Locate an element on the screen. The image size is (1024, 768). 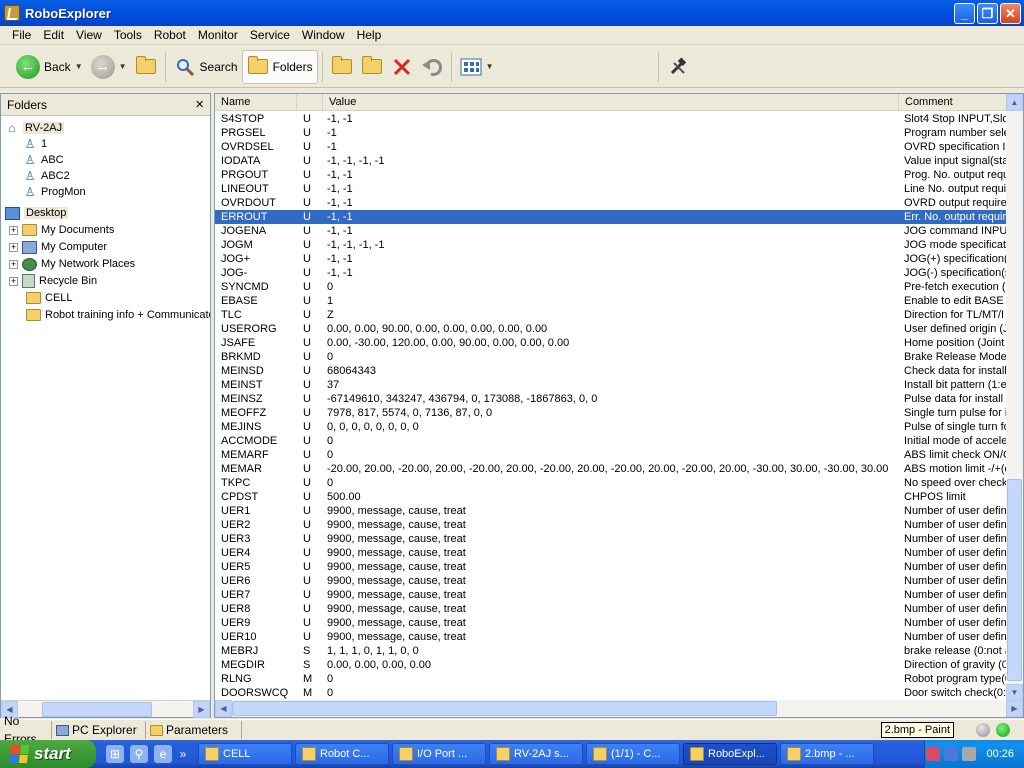
table-row: MEINSD U 68064343 Check data for install is located at coordinates (612, 371).